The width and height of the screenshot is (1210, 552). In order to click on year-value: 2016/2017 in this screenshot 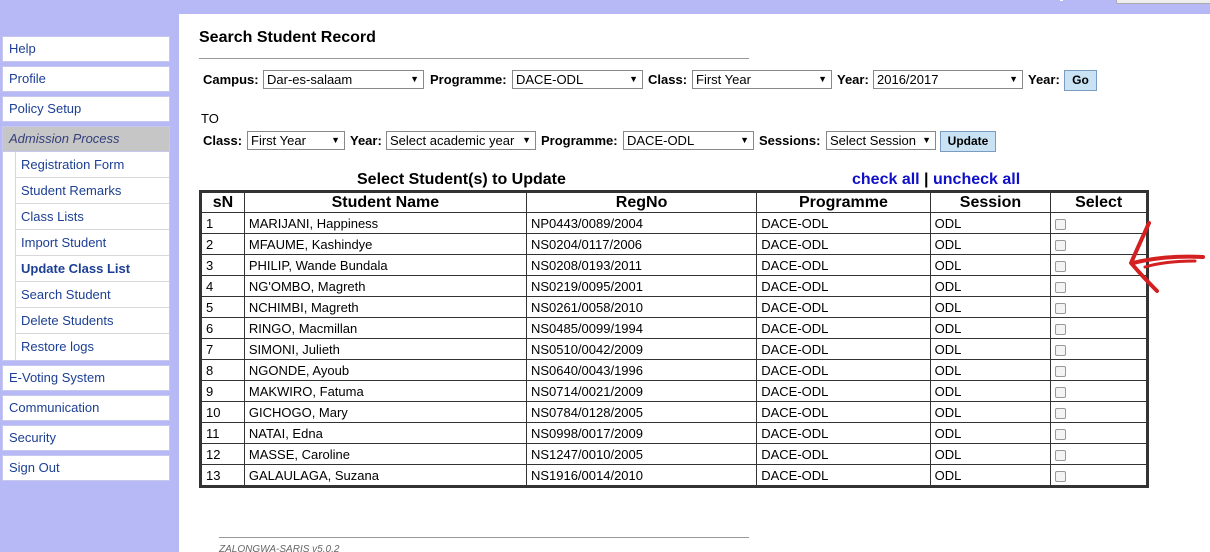, I will do `click(908, 79)`.